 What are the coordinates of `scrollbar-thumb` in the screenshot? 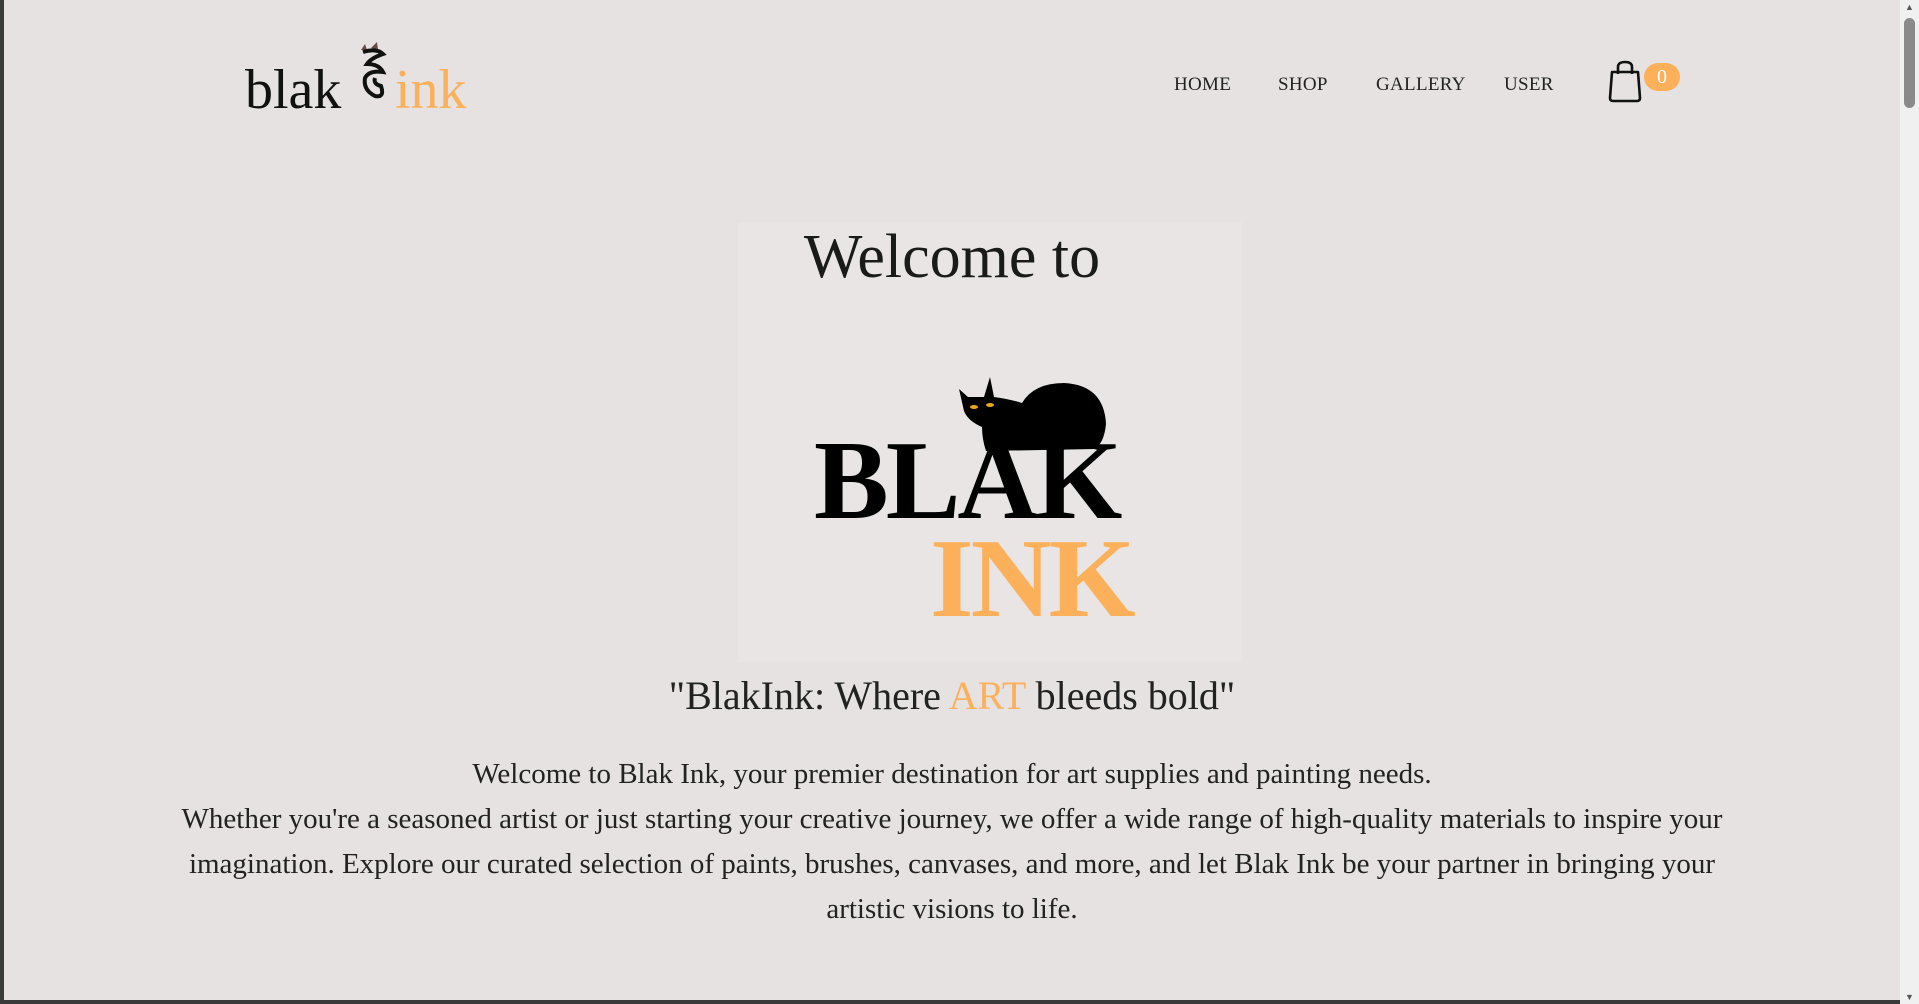 It's located at (1909, 63).